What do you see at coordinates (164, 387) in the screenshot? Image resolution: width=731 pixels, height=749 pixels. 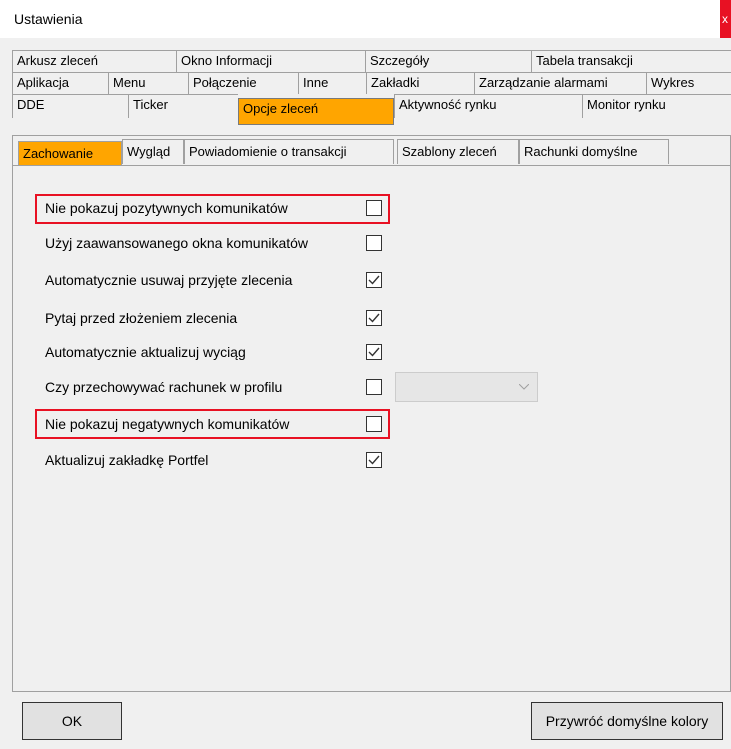 I see `option-label-store-account: Czy przechowywać rachunek w profilu` at bounding box center [164, 387].